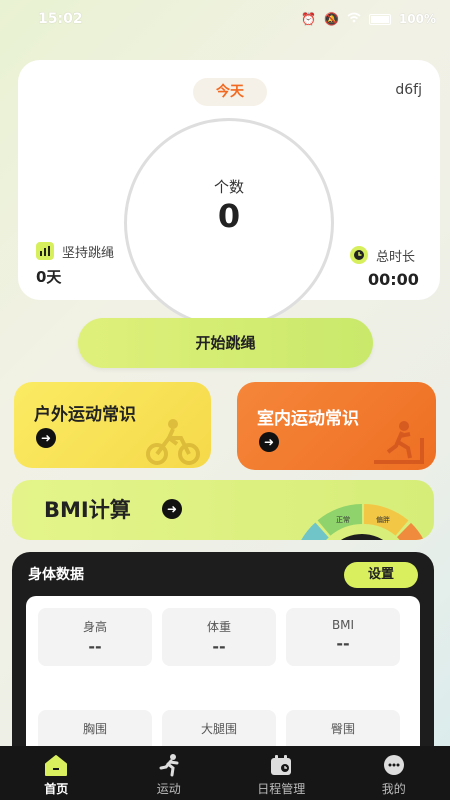 Image resolution: width=450 pixels, height=800 pixels. What do you see at coordinates (354, 19) in the screenshot?
I see `wifi-icon` at bounding box center [354, 19].